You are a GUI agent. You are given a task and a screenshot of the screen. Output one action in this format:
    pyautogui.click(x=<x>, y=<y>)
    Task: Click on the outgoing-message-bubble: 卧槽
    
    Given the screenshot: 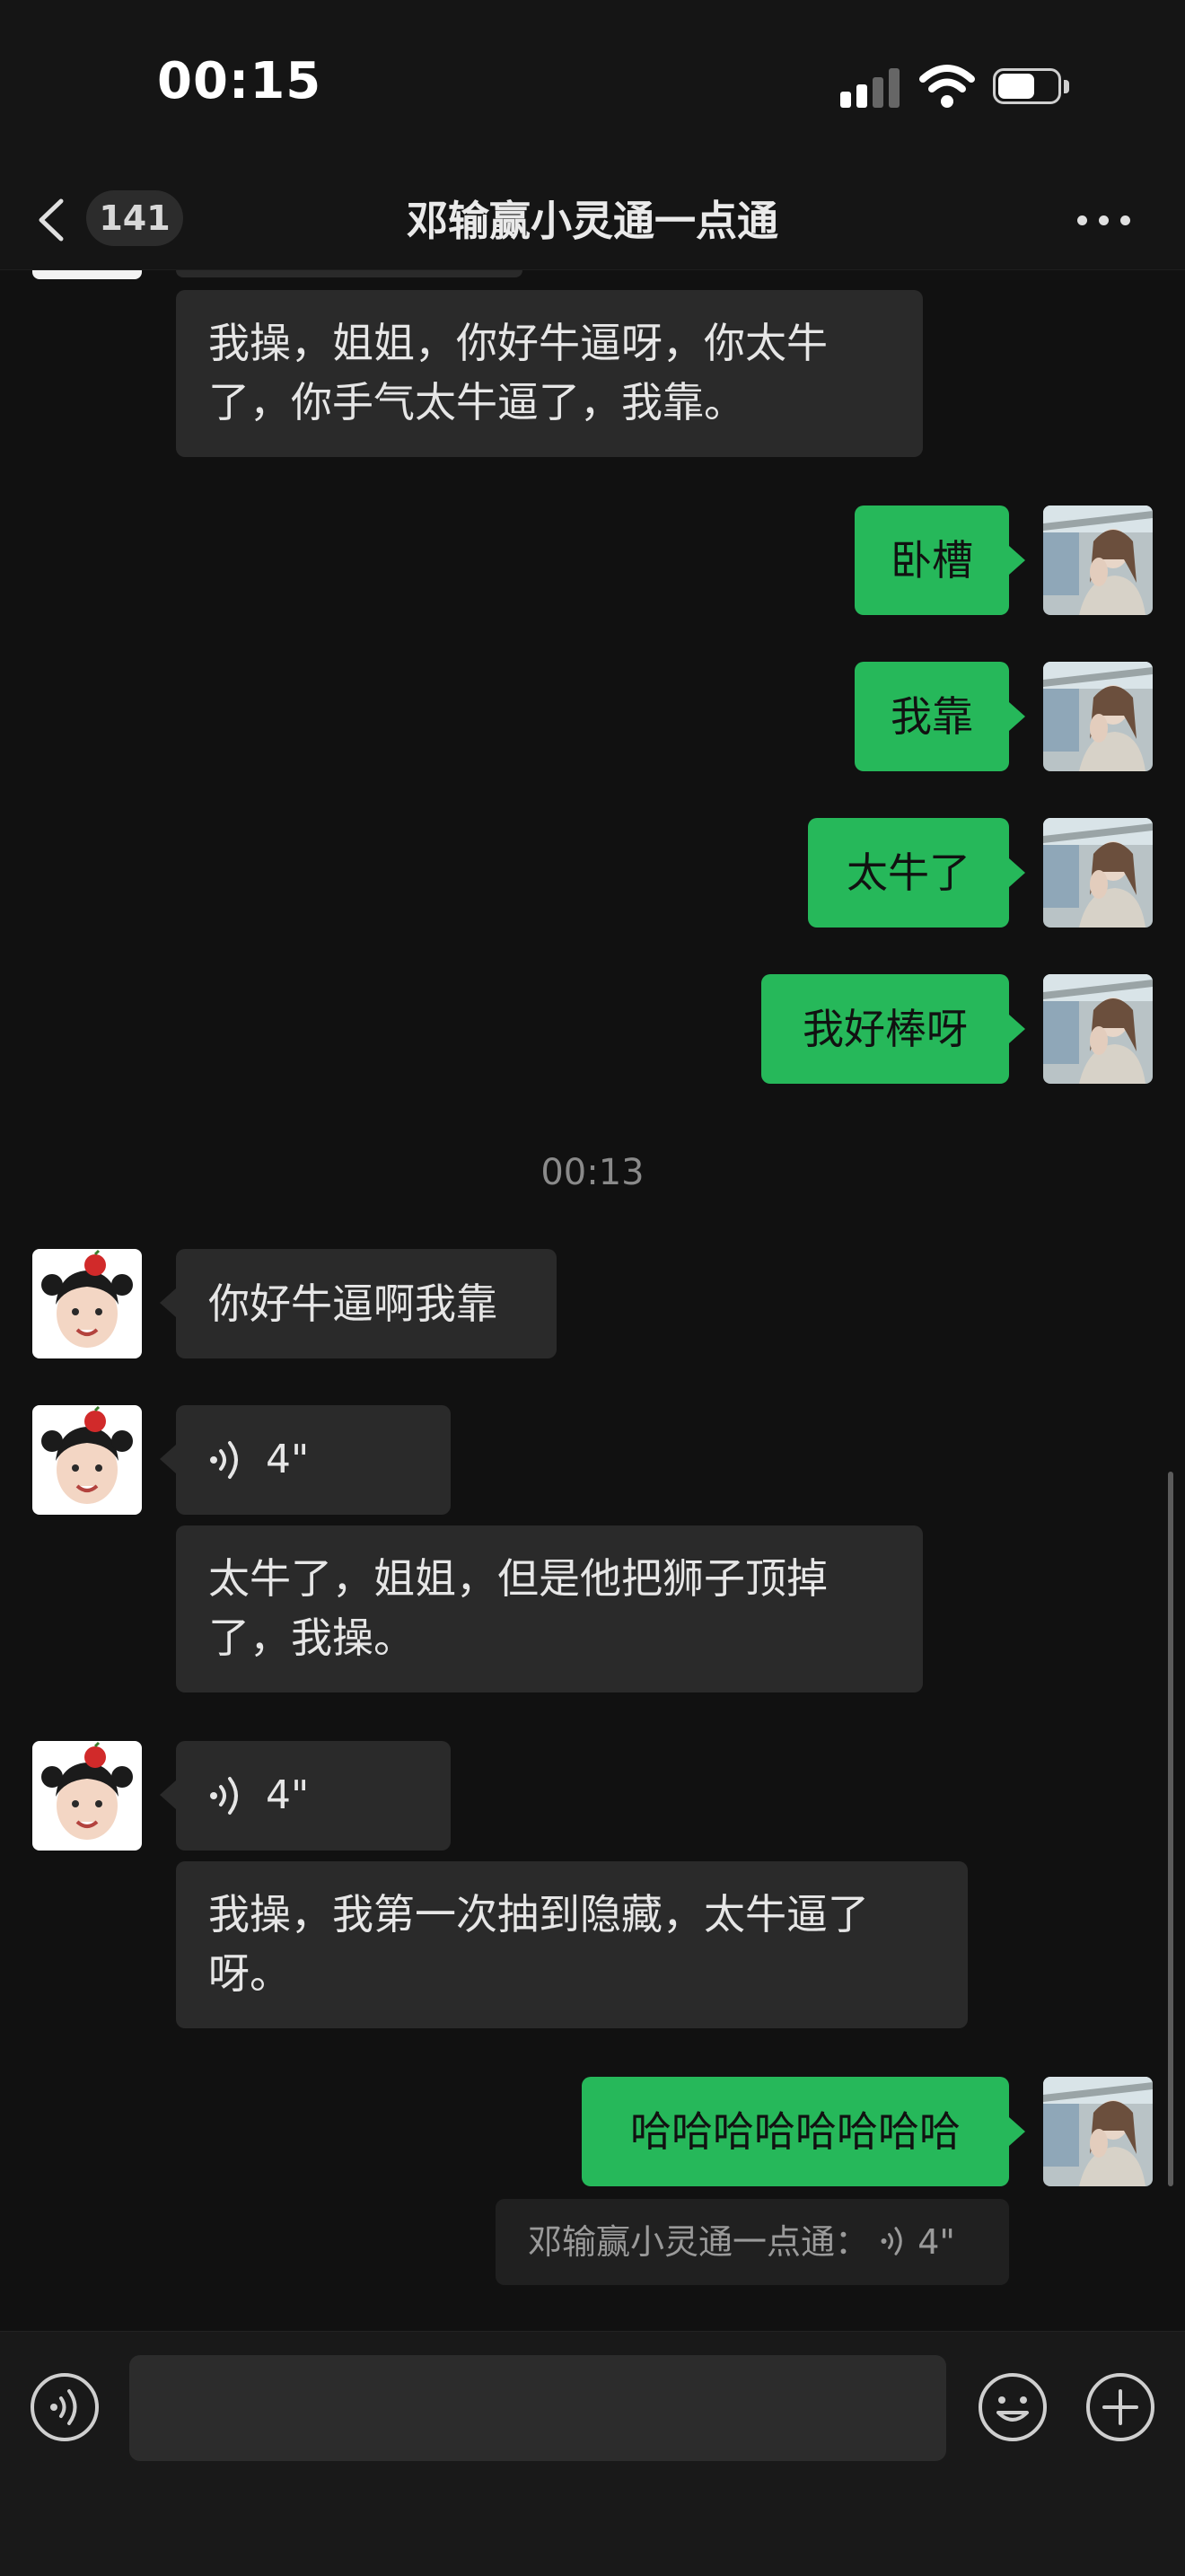 What is the action you would take?
    pyautogui.click(x=940, y=560)
    